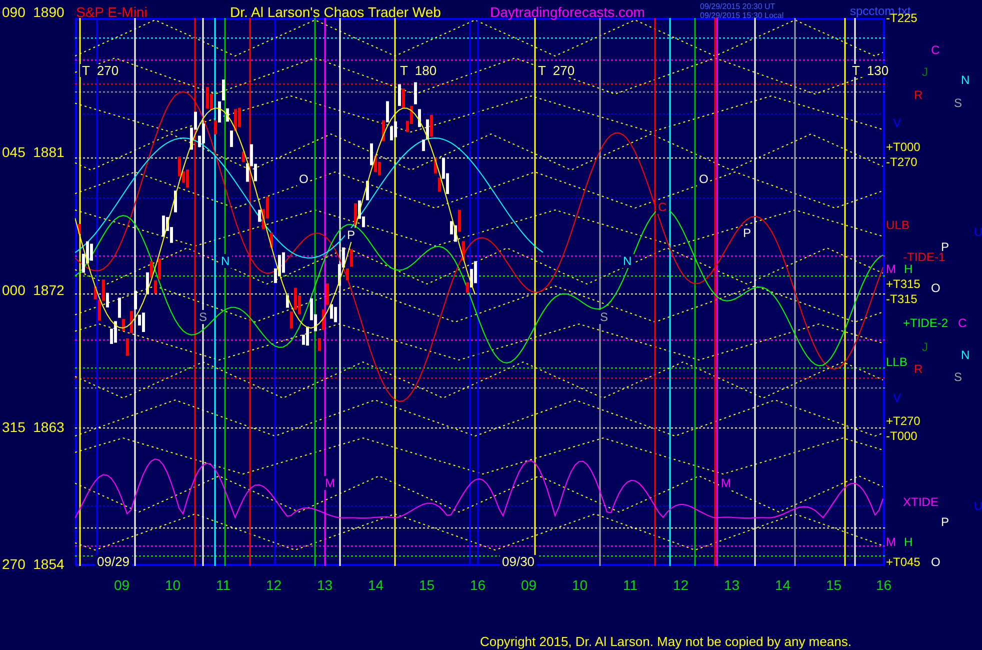  What do you see at coordinates (738, 7) in the screenshot?
I see `timestamp: 09/29/2015 20:30 UT` at bounding box center [738, 7].